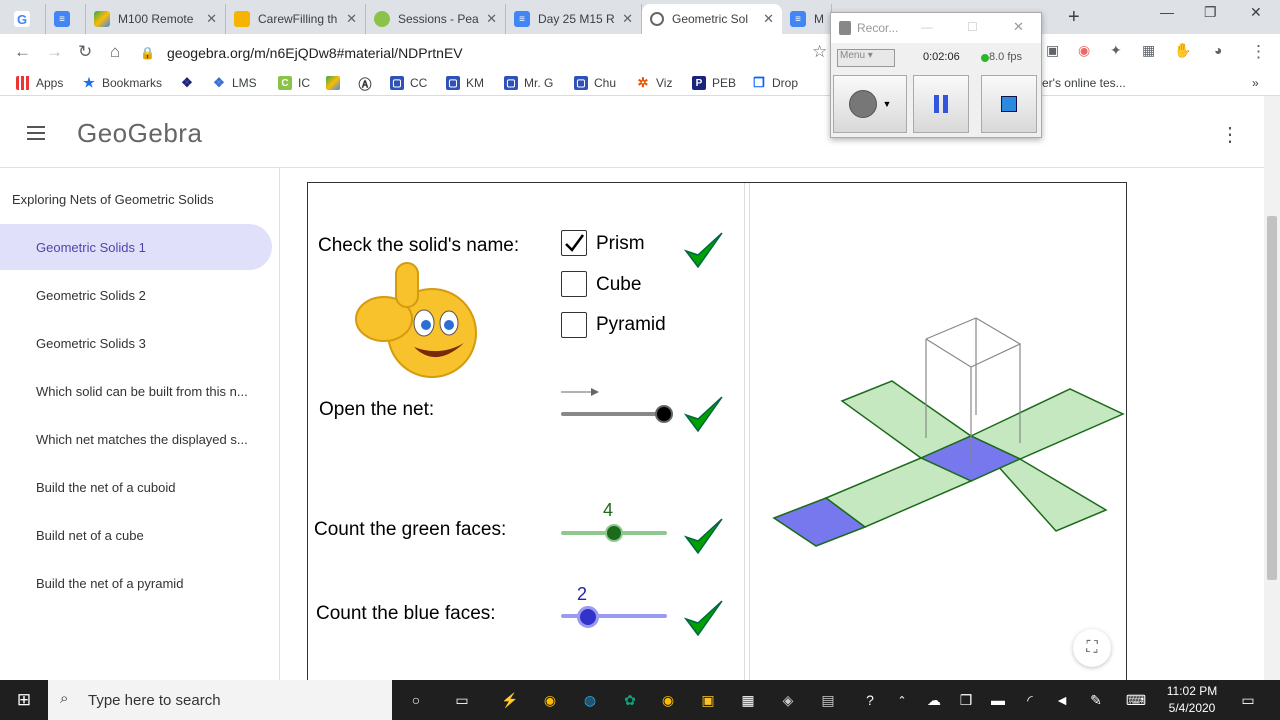 The width and height of the screenshot is (1280, 720). Describe the element at coordinates (712, 19) in the screenshot. I see `tab-geometric-solids: Geometric Sol ✕` at that location.